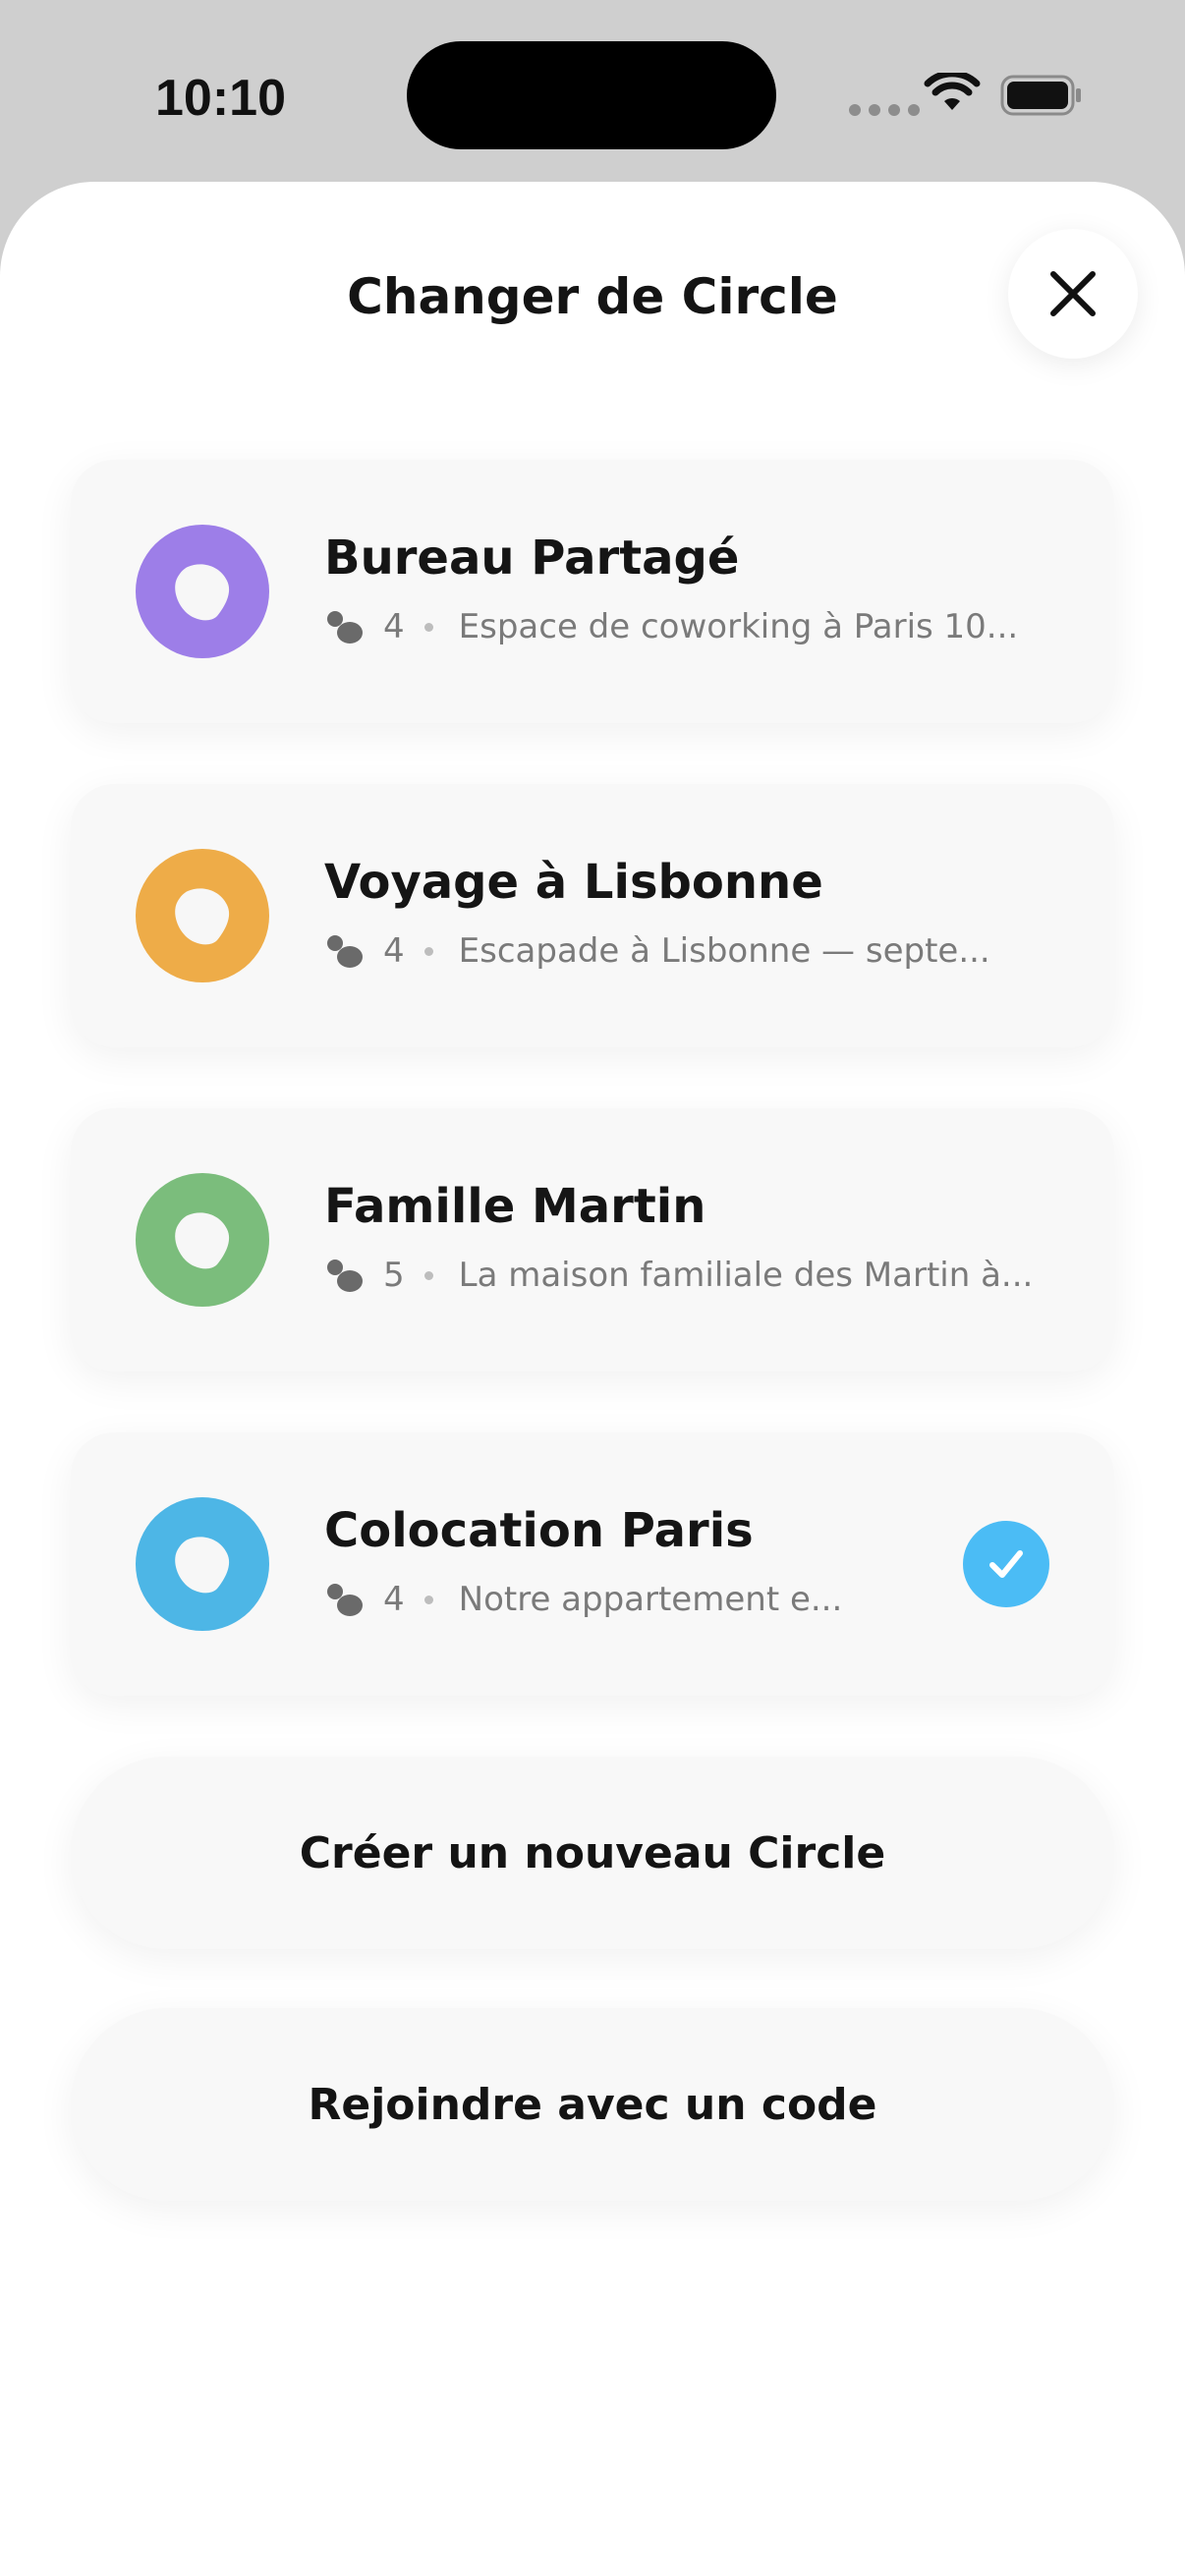 The image size is (1185, 2576). I want to click on cellular-signal-icon, so click(885, 110).